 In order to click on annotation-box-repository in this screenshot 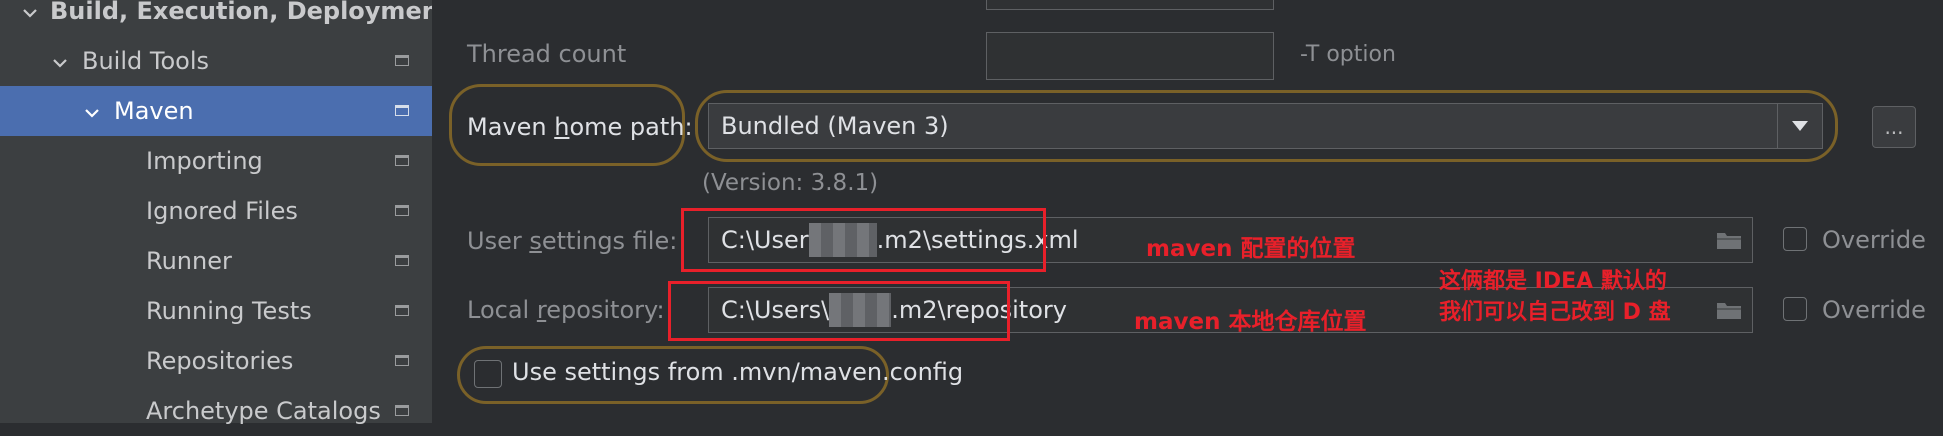, I will do `click(839, 311)`.